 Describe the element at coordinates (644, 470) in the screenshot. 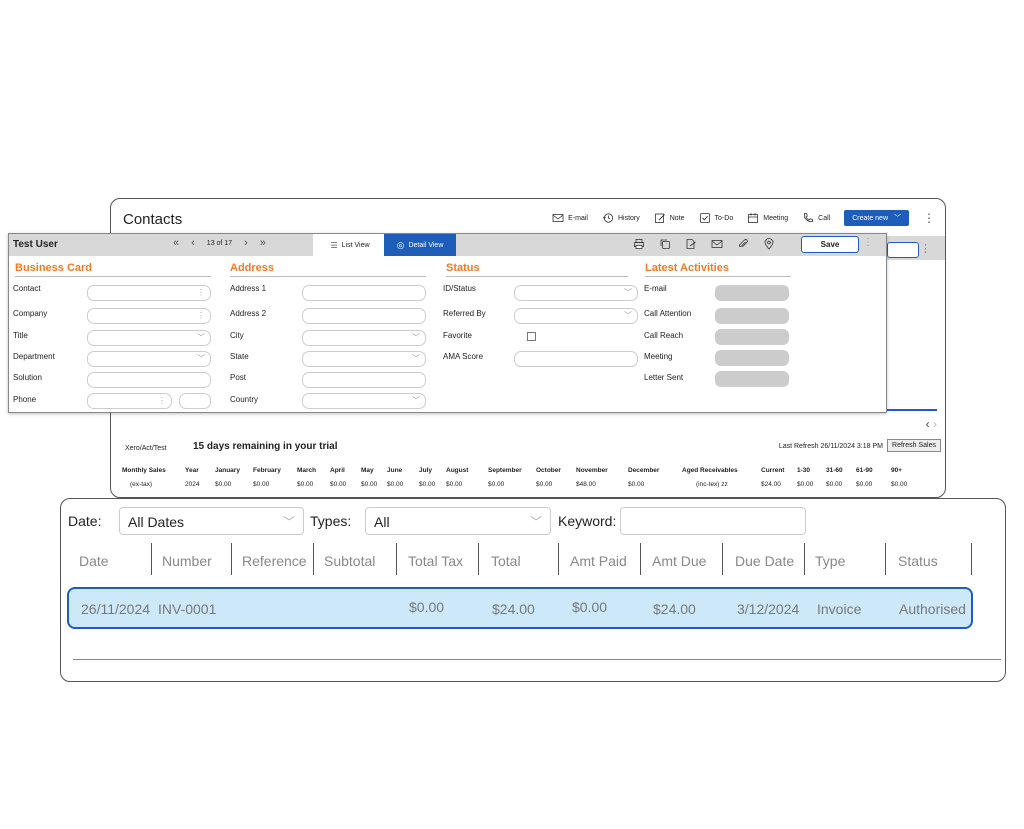

I see `sales-header-cell: December` at that location.